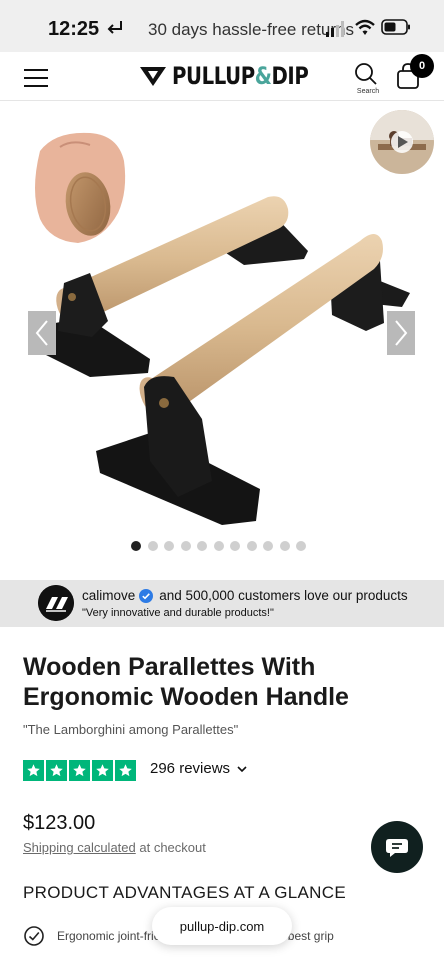 The image size is (444, 960). What do you see at coordinates (402, 142) in the screenshot?
I see `video-thumbnail` at bounding box center [402, 142].